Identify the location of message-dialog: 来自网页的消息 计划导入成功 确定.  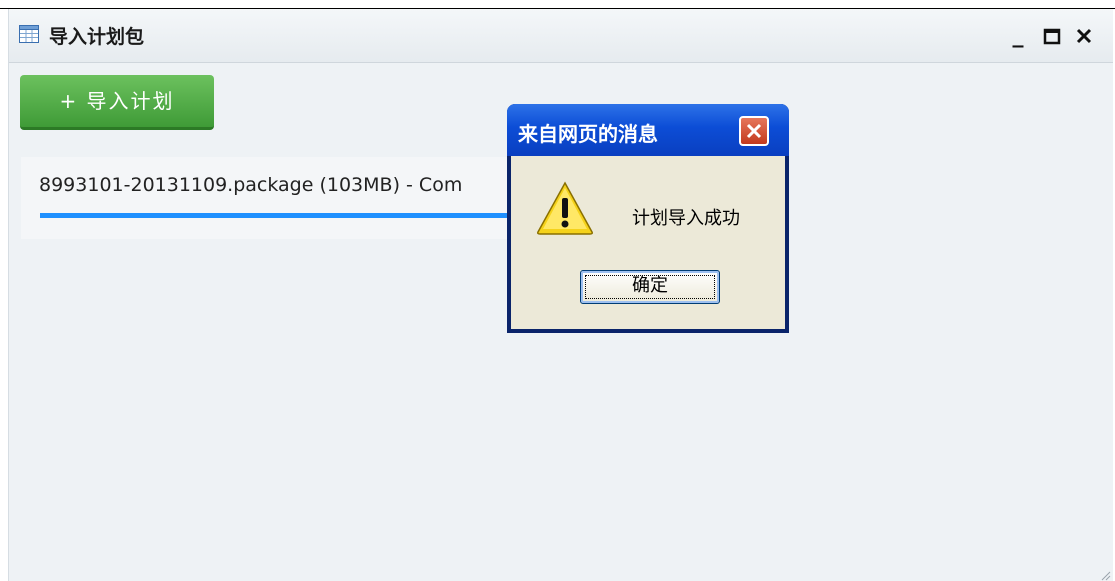
(648, 218).